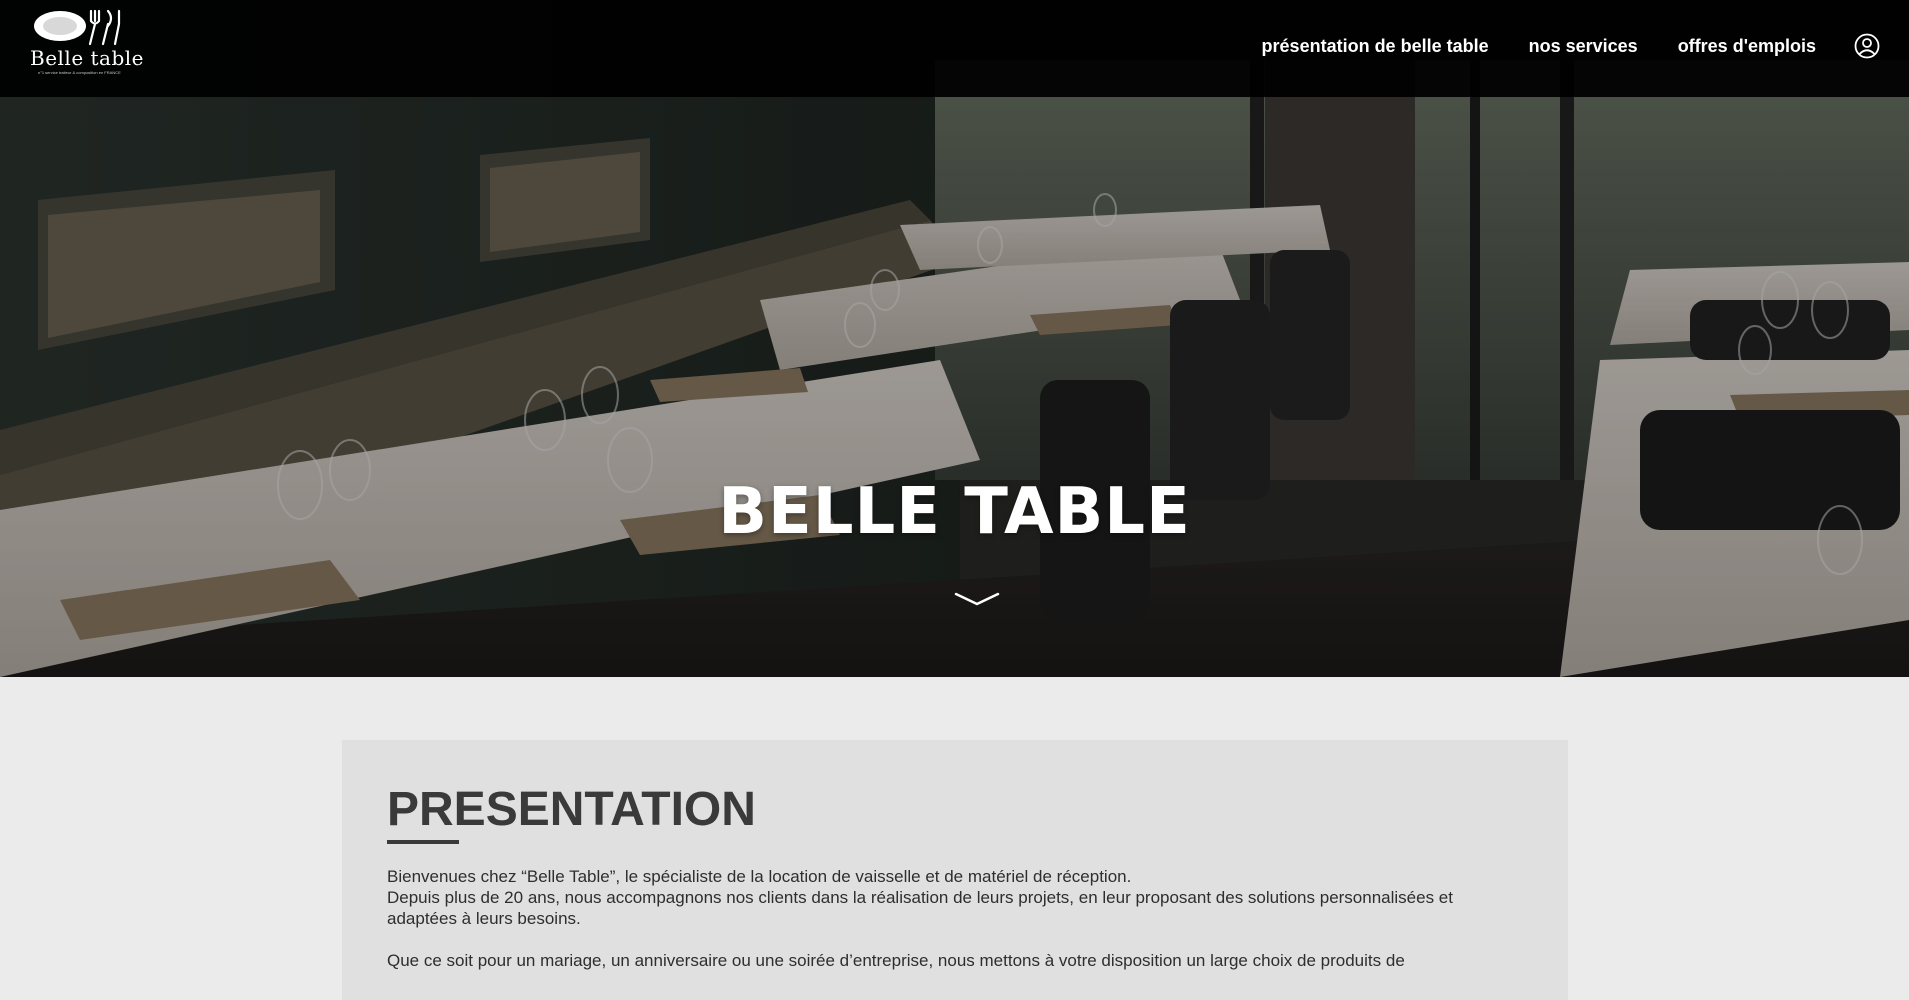  Describe the element at coordinates (1747, 46) in the screenshot. I see `nav-item-jobs: offres d'emplois` at that location.